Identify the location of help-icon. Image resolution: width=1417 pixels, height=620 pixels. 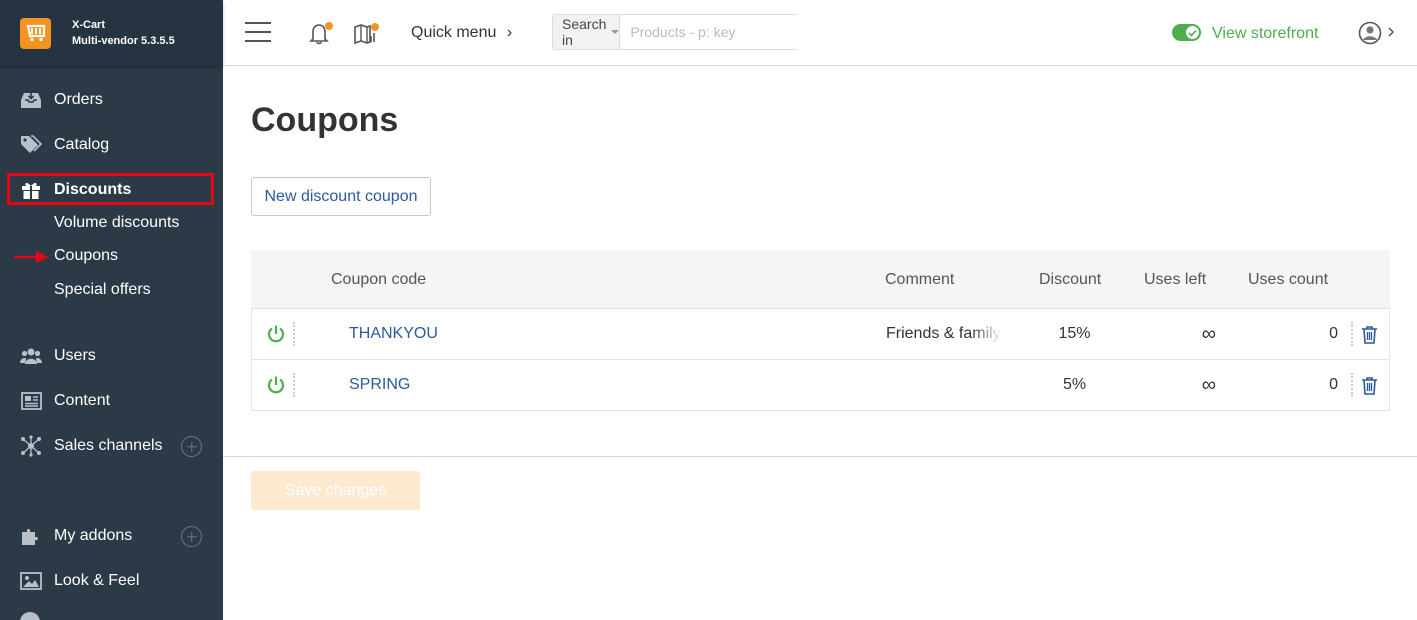
(30, 616).